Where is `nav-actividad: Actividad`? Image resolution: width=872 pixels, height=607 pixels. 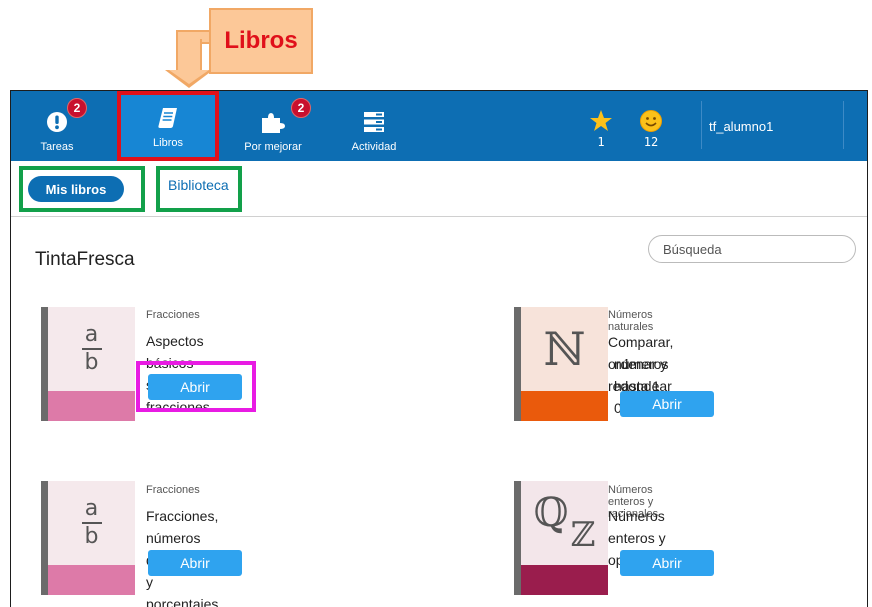 nav-actividad: Actividad is located at coordinates (374, 126).